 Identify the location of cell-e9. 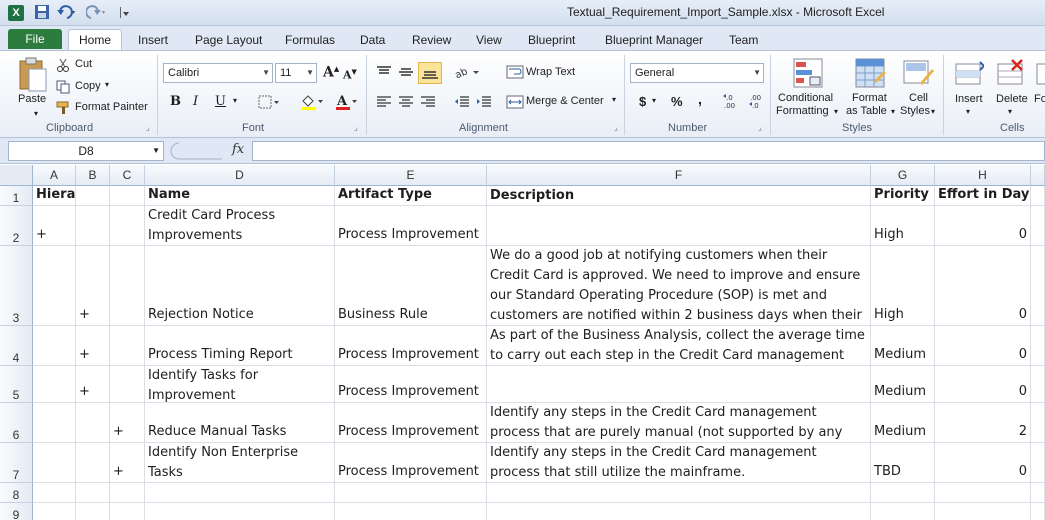
(411, 511).